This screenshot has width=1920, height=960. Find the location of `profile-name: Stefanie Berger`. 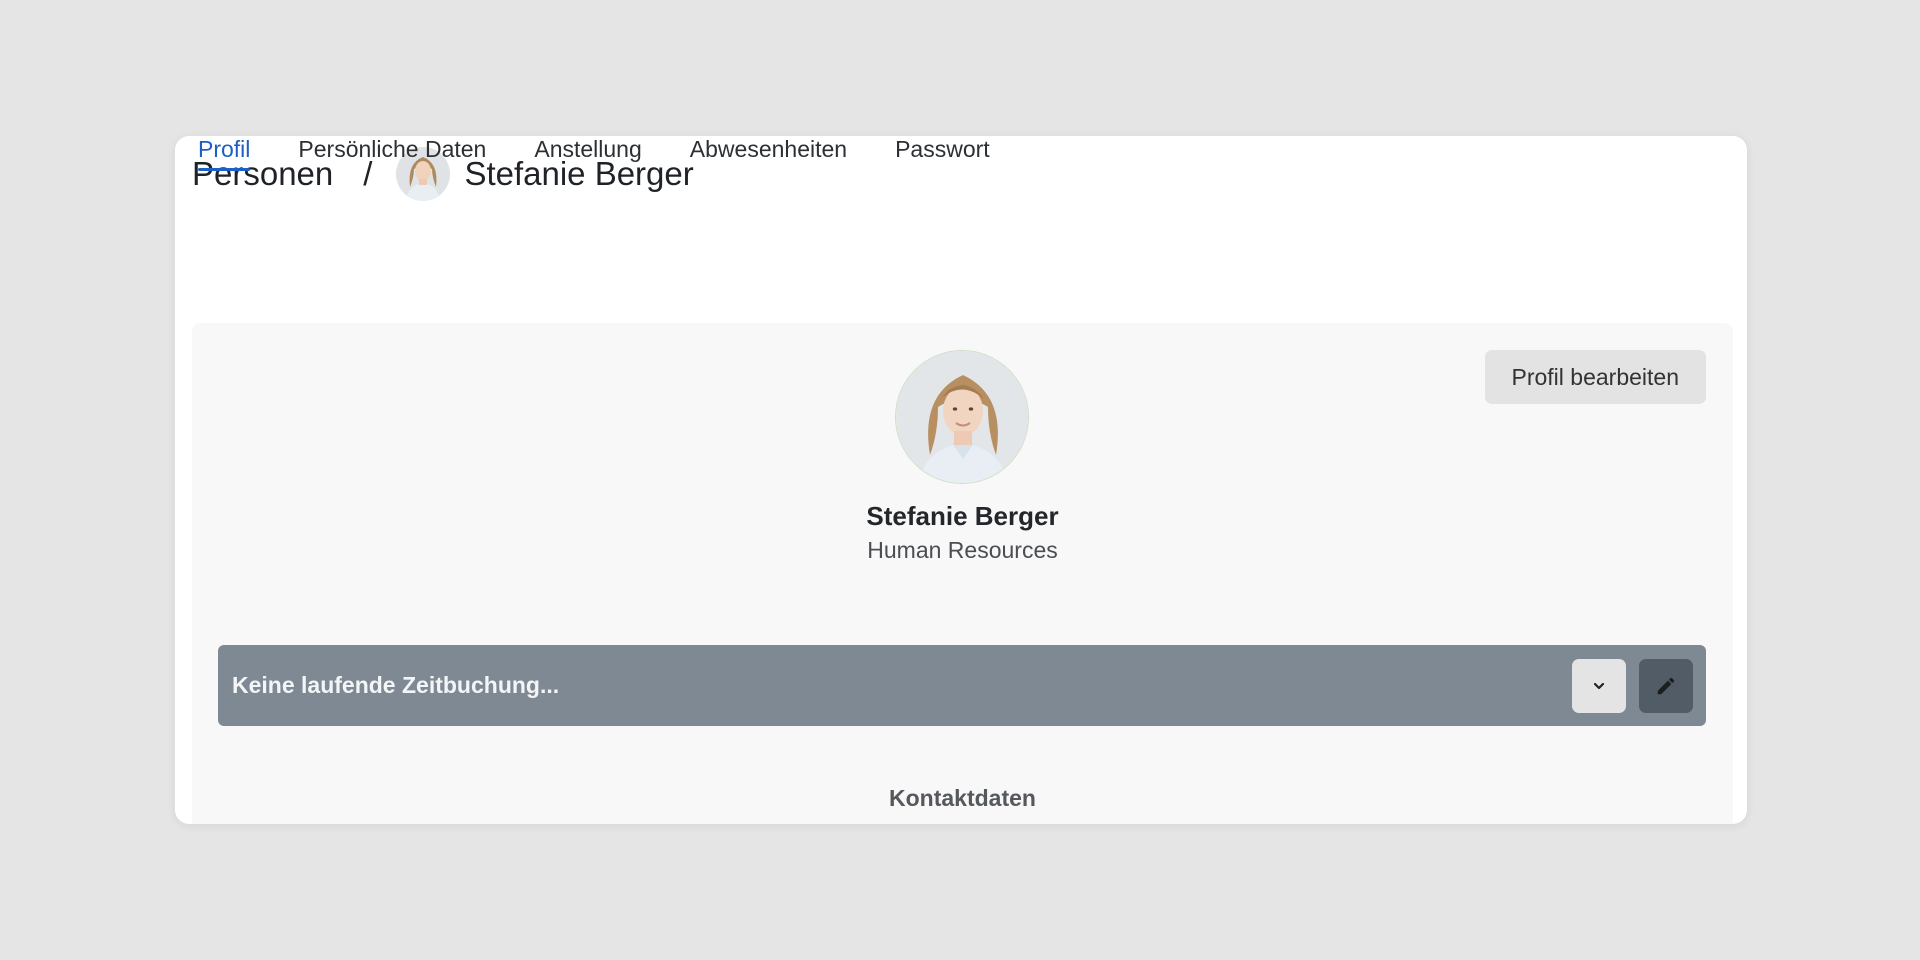

profile-name: Stefanie Berger is located at coordinates (962, 516).